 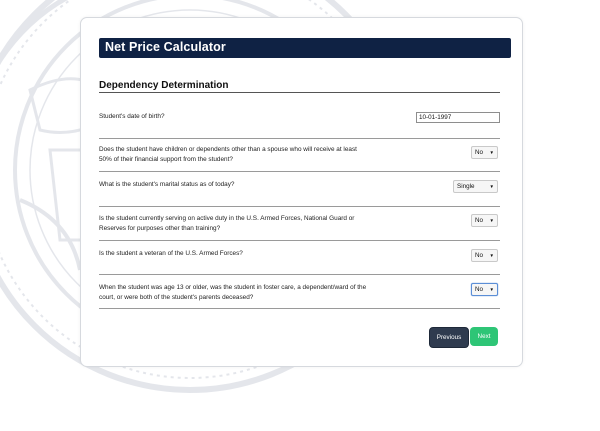 I want to click on next-button: Next, so click(x=484, y=336).